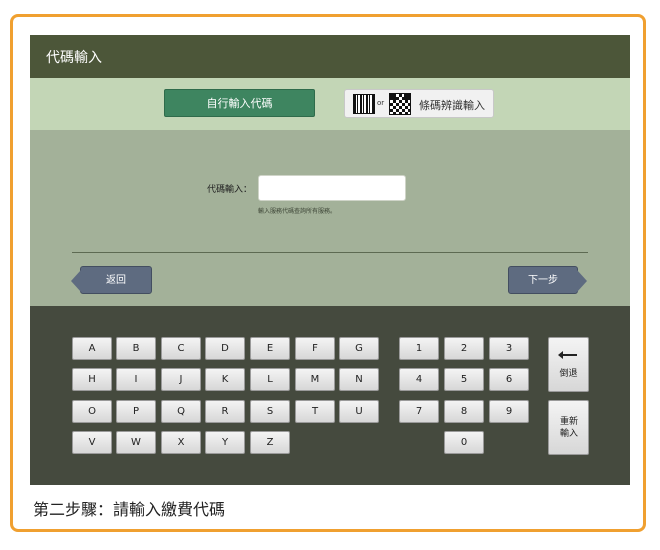  What do you see at coordinates (419, 411) in the screenshot?
I see `key-7: 7` at bounding box center [419, 411].